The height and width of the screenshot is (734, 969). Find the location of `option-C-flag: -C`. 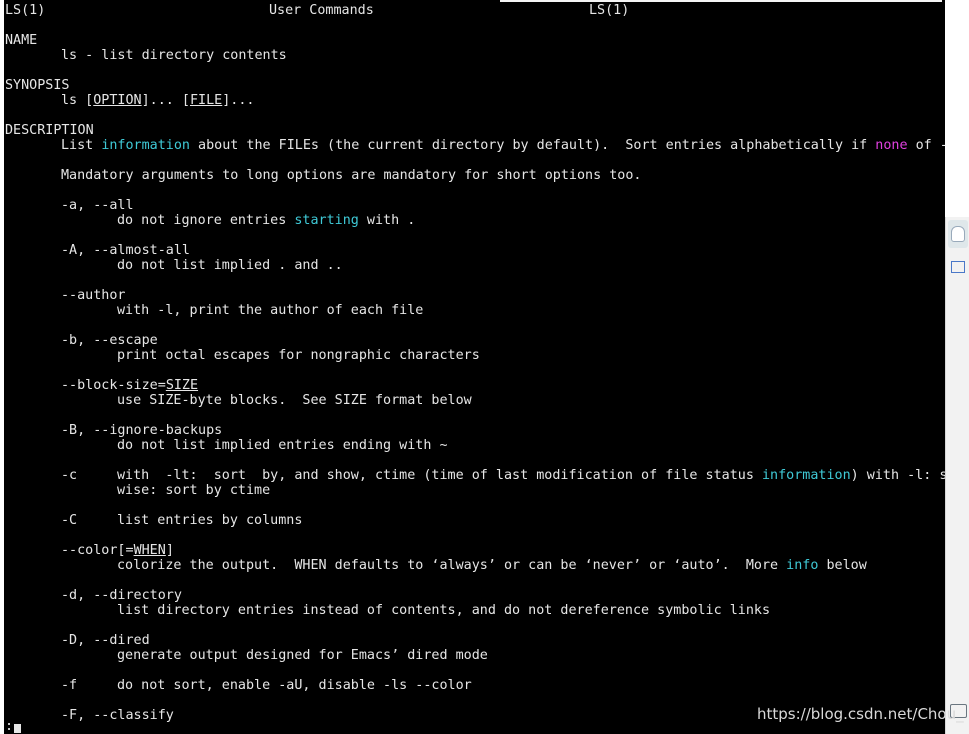

option-C-flag: -C is located at coordinates (69, 520).